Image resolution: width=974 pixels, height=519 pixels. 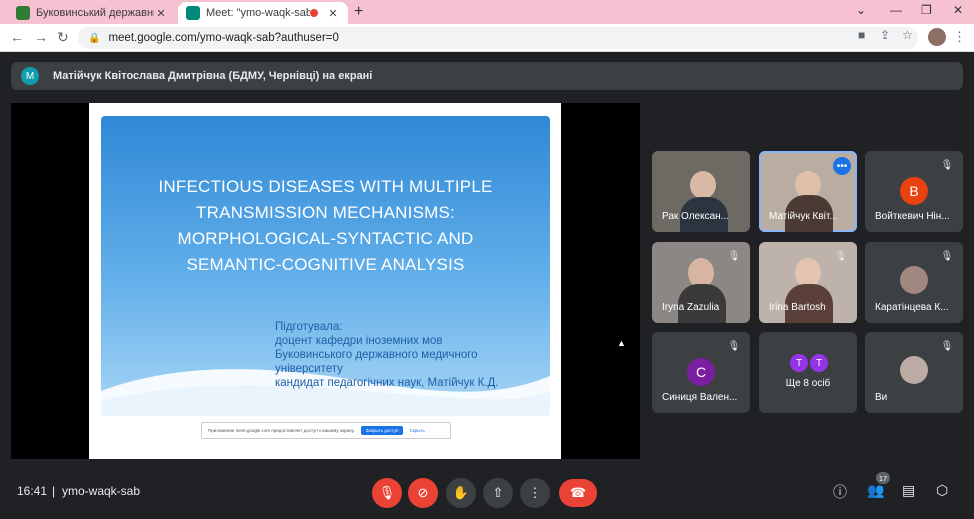 I want to click on participant-avatar, so click(x=914, y=280).